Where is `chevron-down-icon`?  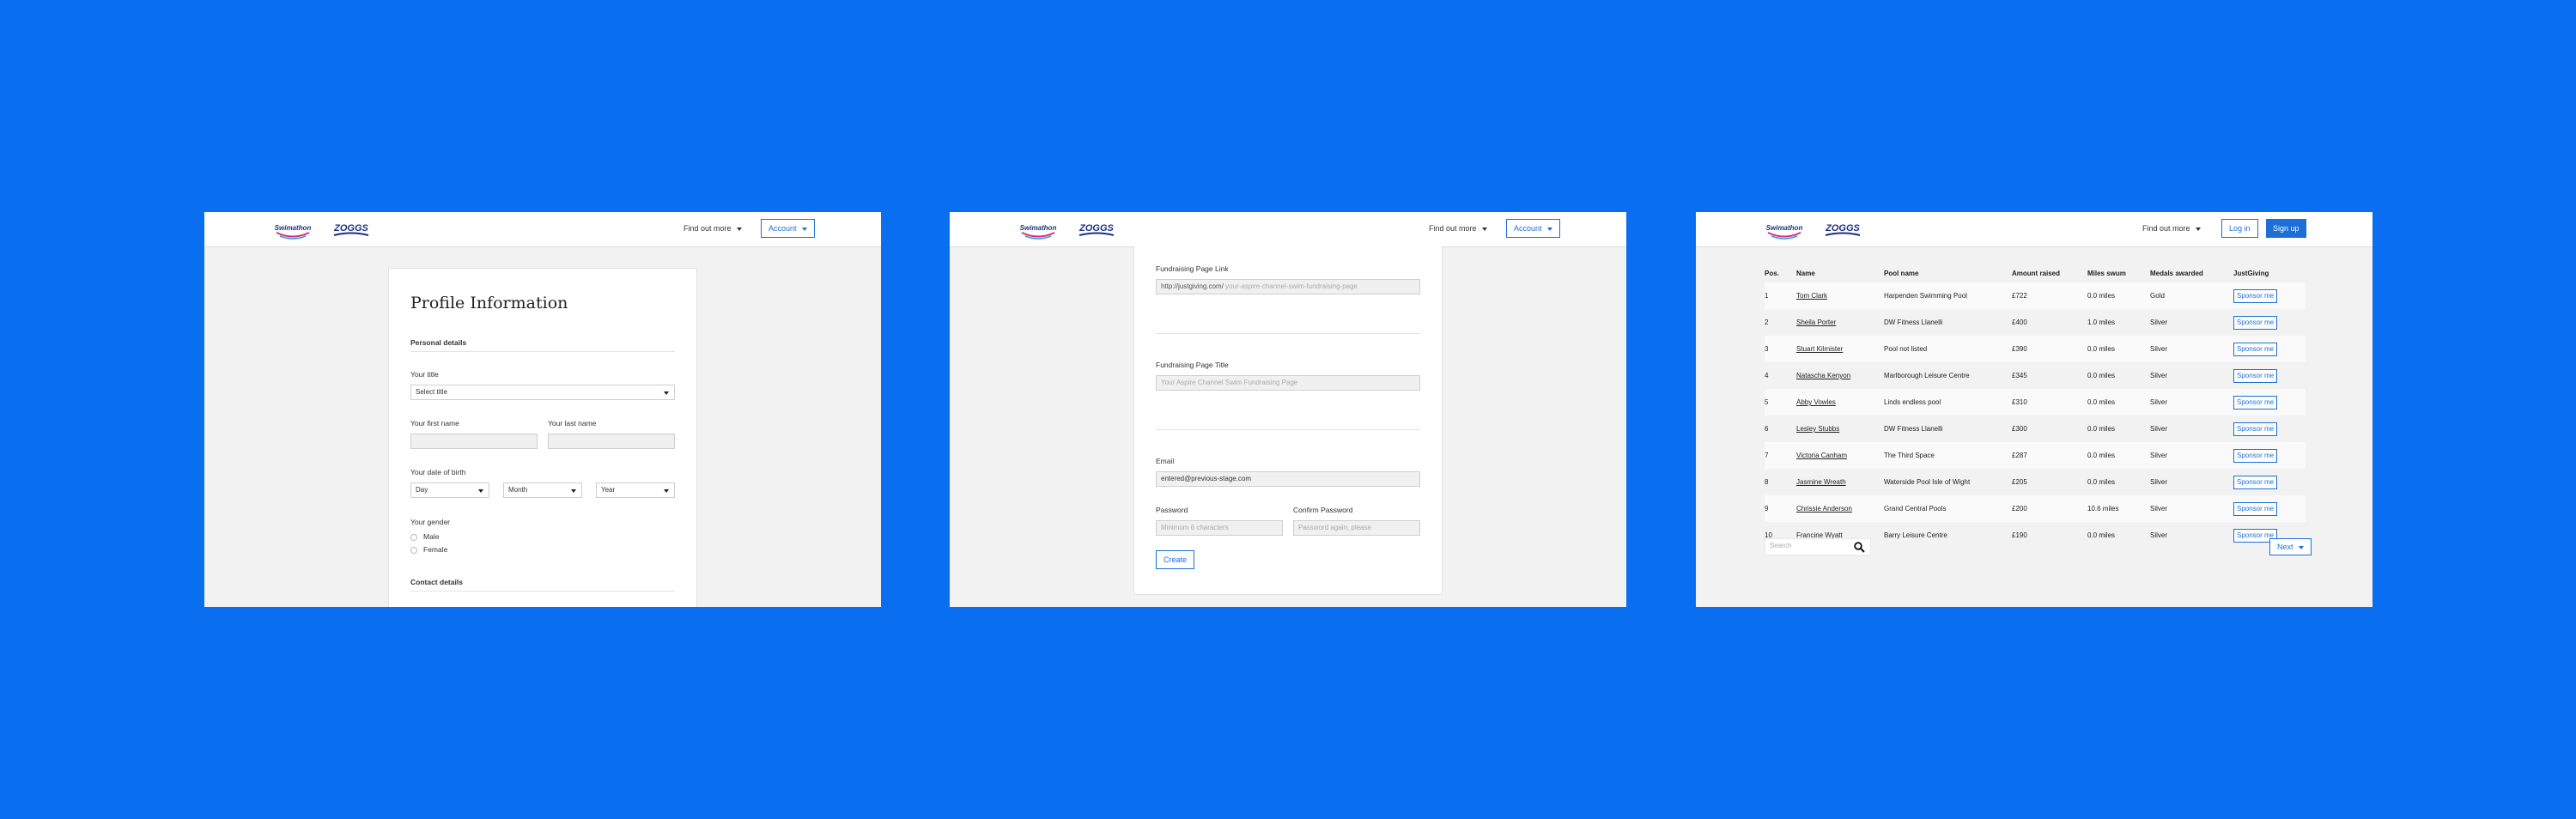
chevron-down-icon is located at coordinates (804, 229).